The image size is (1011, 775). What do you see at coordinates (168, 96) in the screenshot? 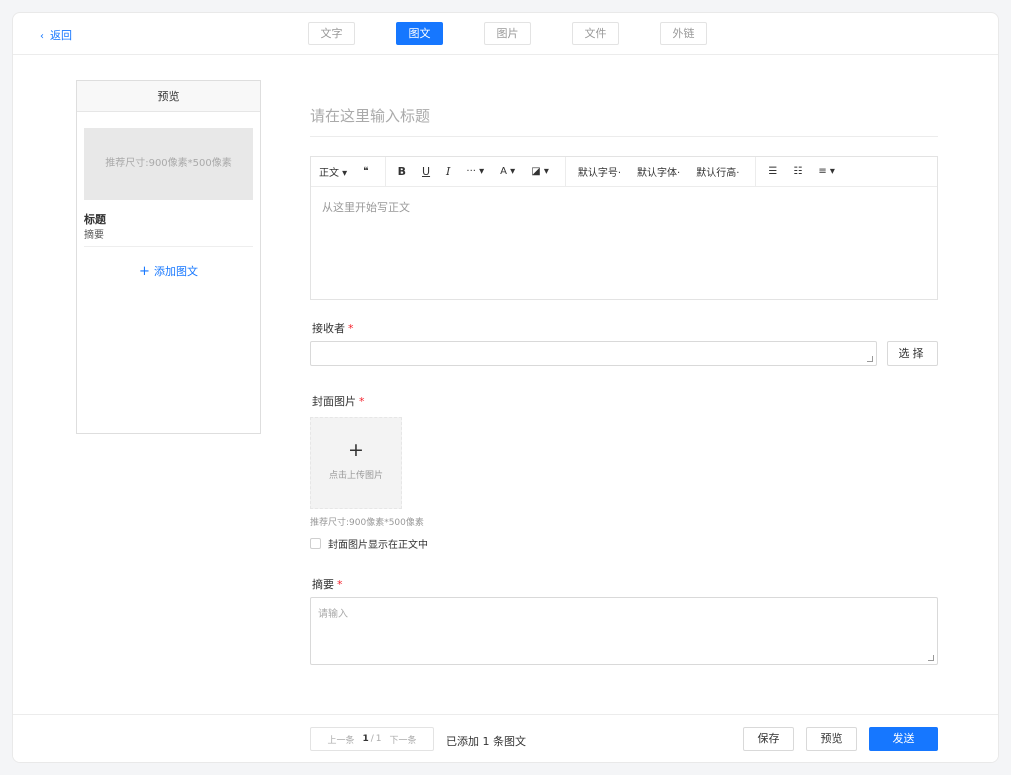
I see `preview-header: 预览` at bounding box center [168, 96].